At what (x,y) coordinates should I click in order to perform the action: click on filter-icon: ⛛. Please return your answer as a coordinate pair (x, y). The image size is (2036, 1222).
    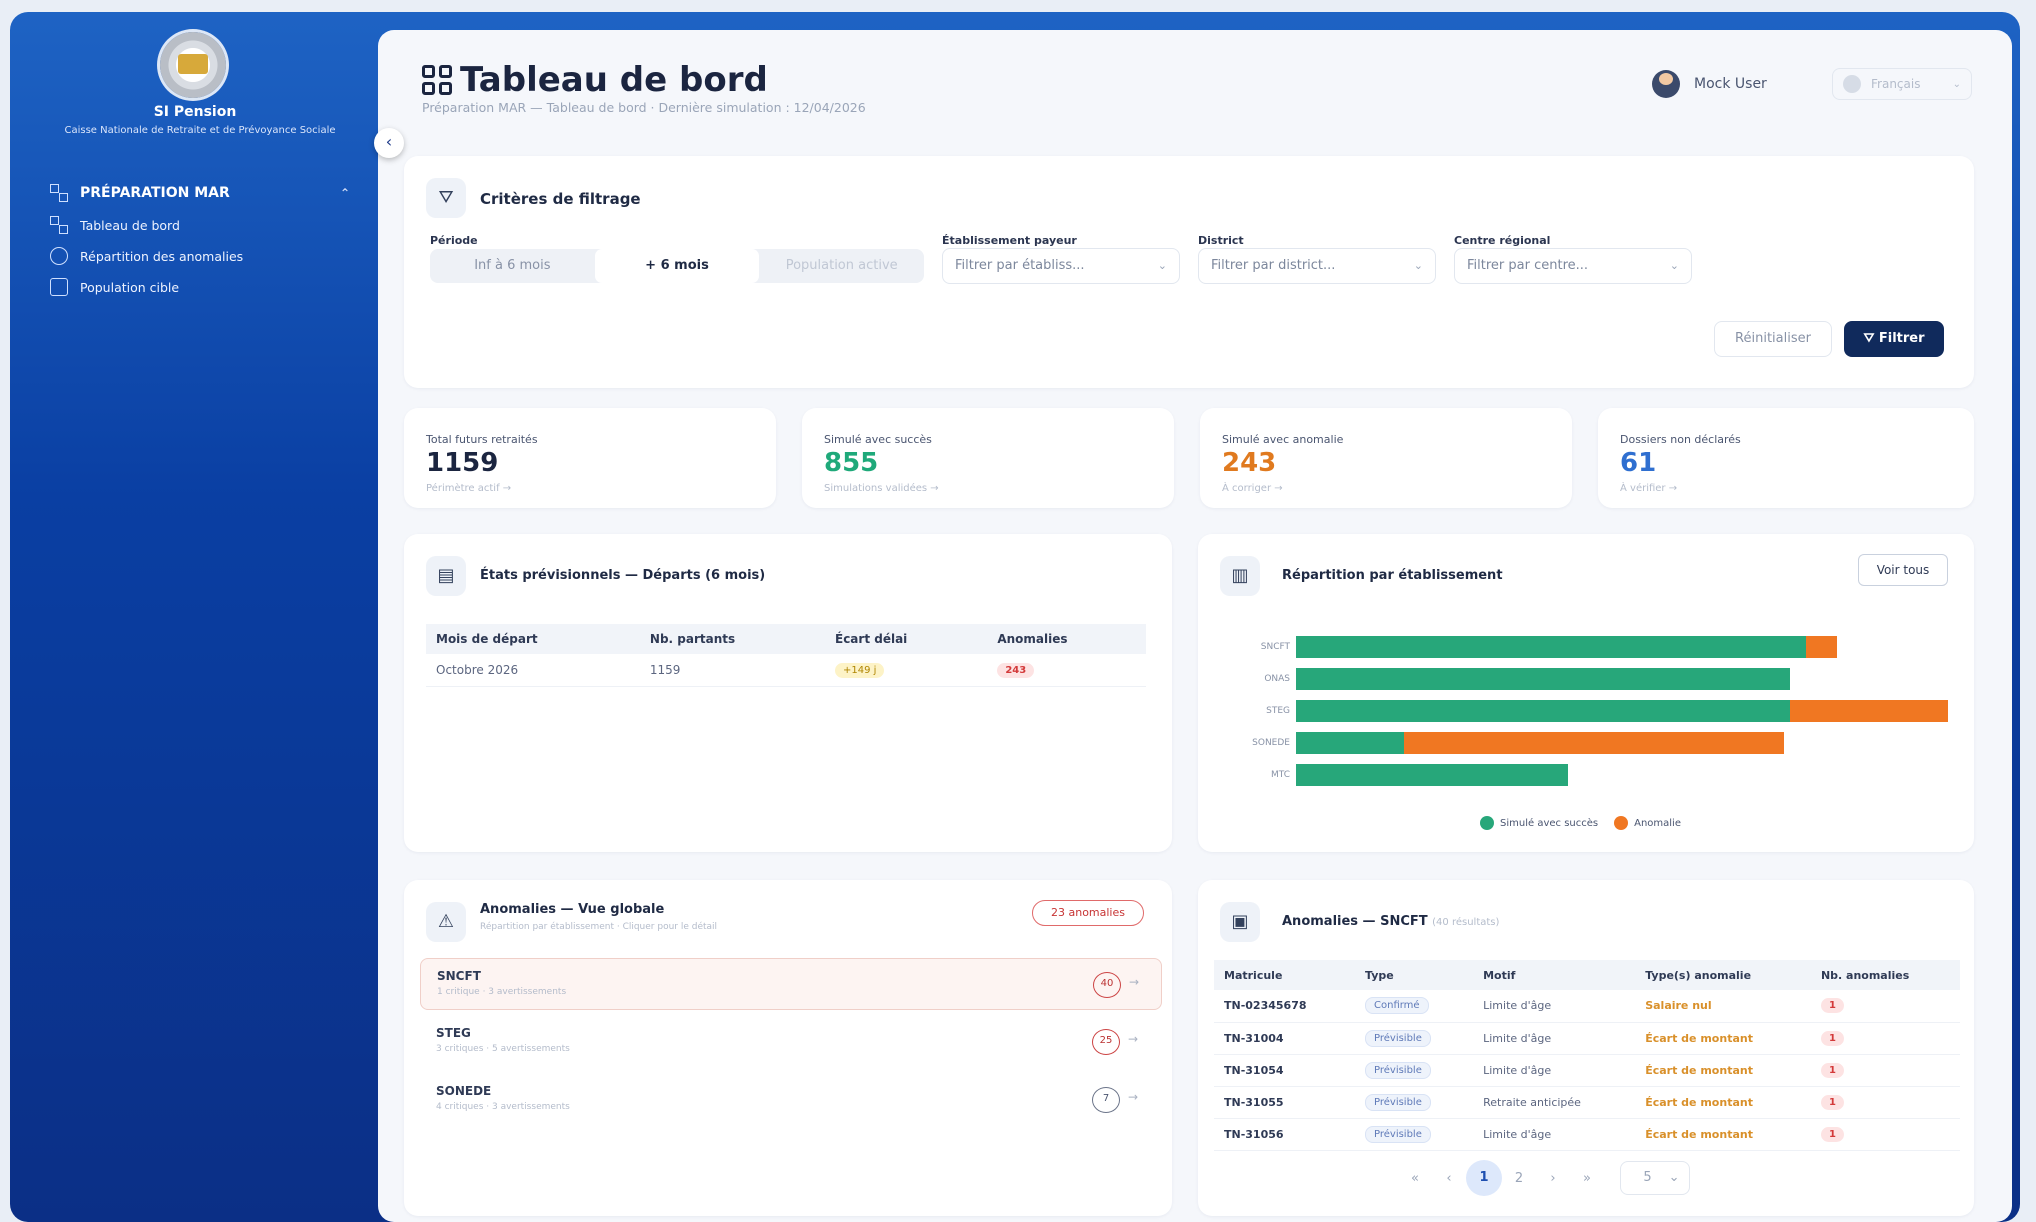
    Looking at the image, I should click on (446, 198).